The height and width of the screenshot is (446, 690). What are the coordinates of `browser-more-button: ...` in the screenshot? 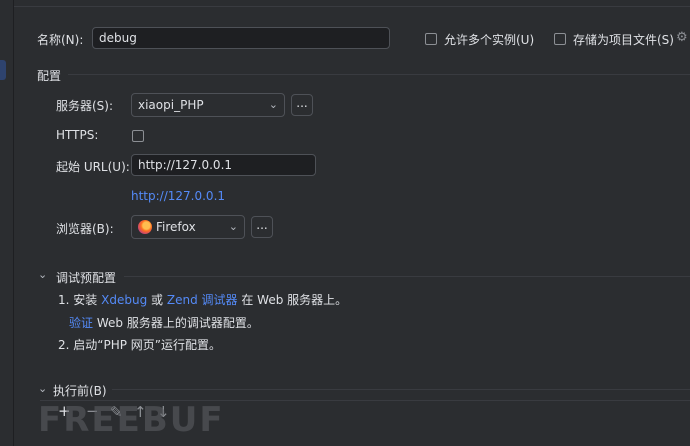 It's located at (262, 227).